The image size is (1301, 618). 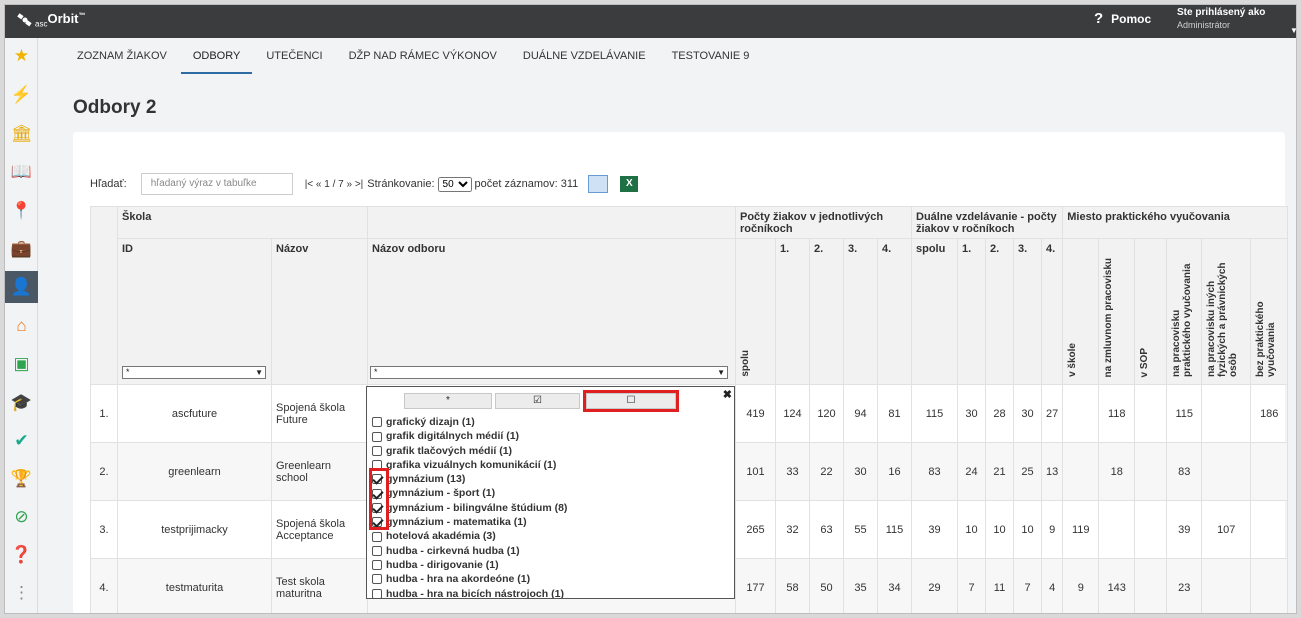 What do you see at coordinates (108, 184) in the screenshot?
I see `search-label: Hľadať:` at bounding box center [108, 184].